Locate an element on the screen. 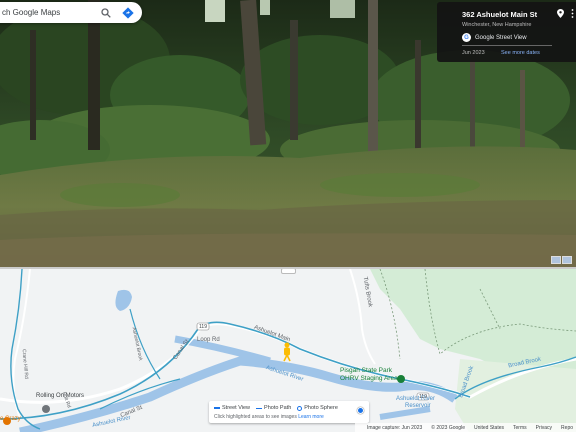  legend-photo-sphere: Photo Sphere is located at coordinates (317, 408).